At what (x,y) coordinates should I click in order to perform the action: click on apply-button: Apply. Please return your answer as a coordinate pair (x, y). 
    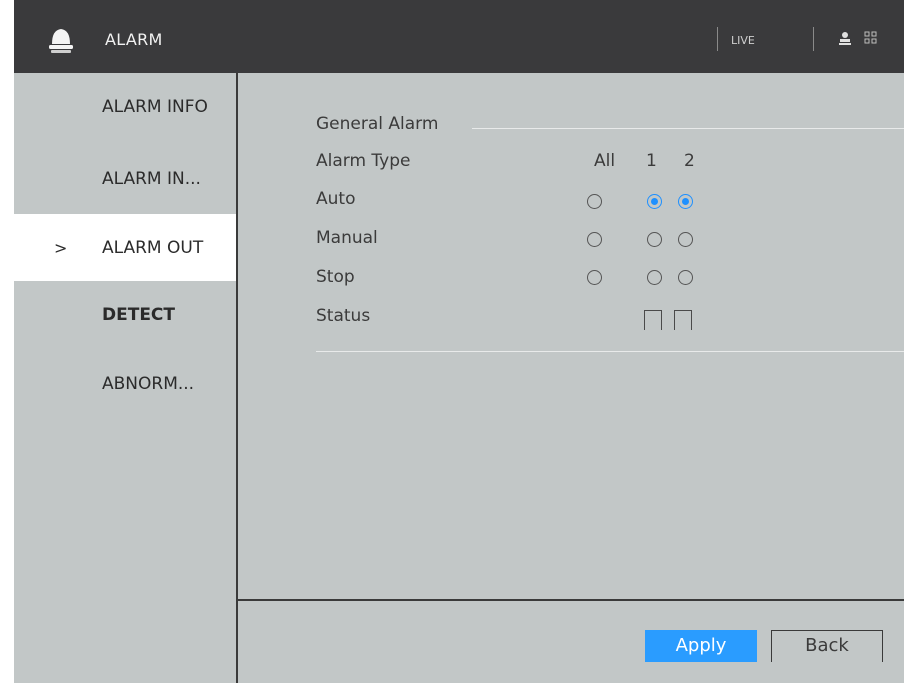
    Looking at the image, I should click on (701, 646).